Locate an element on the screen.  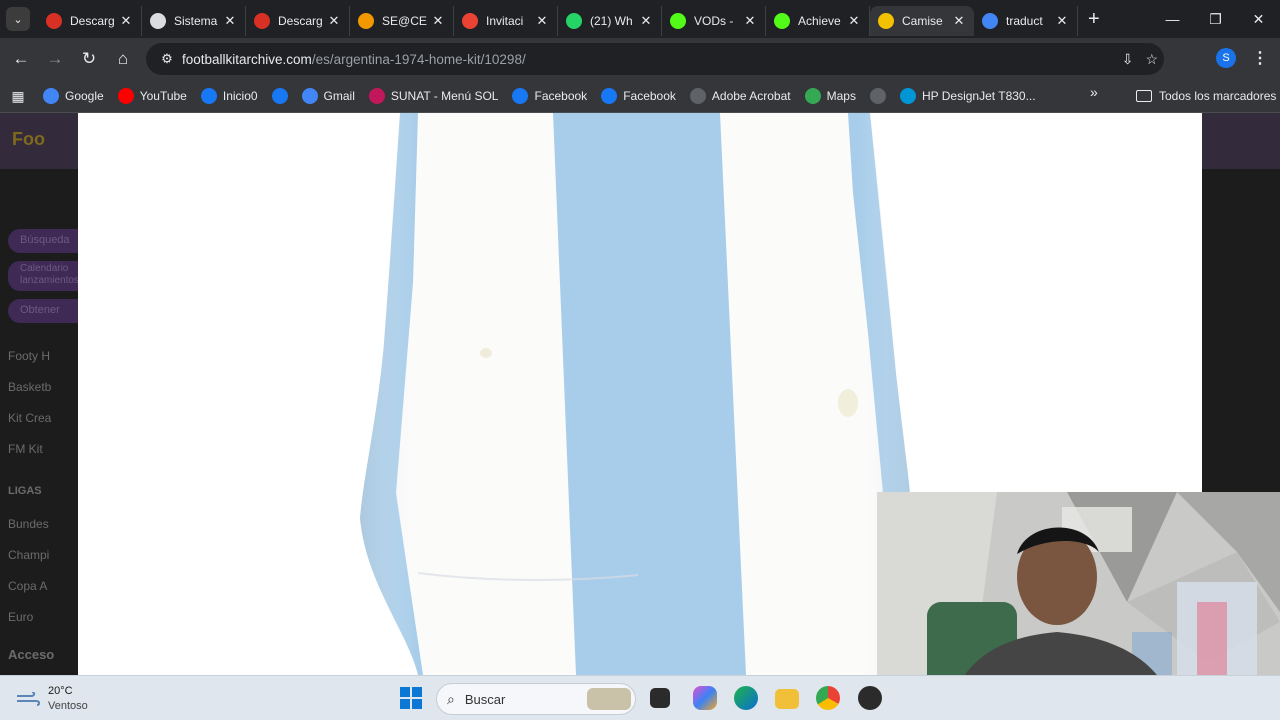
temperature-text: 20°C is located at coordinates (60, 691).